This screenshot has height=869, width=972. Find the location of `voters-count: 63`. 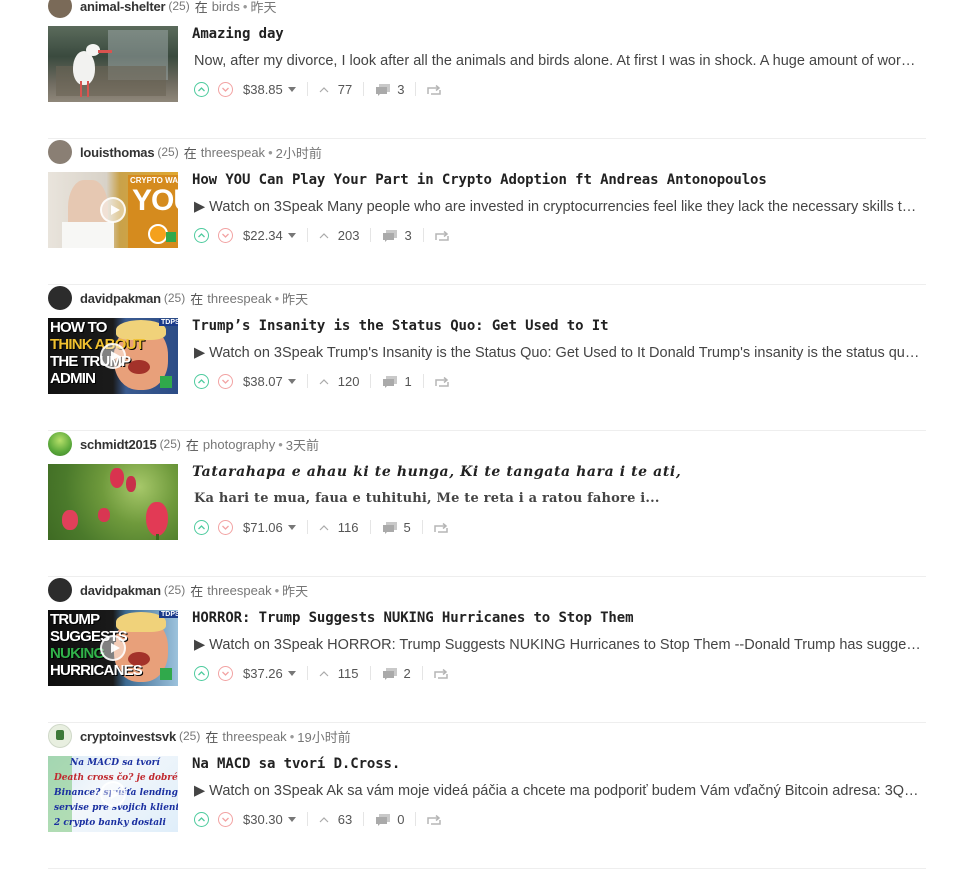

voters-count: 63 is located at coordinates (335, 819).